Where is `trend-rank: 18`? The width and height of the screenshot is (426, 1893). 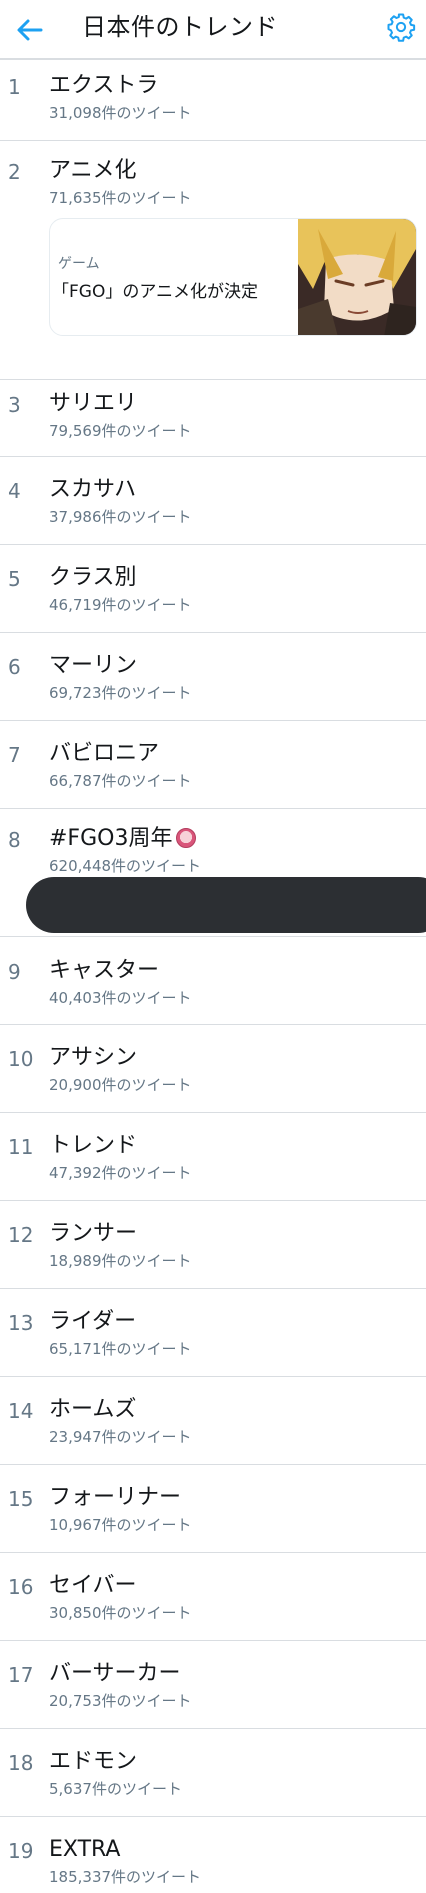 trend-rank: 18 is located at coordinates (21, 1763).